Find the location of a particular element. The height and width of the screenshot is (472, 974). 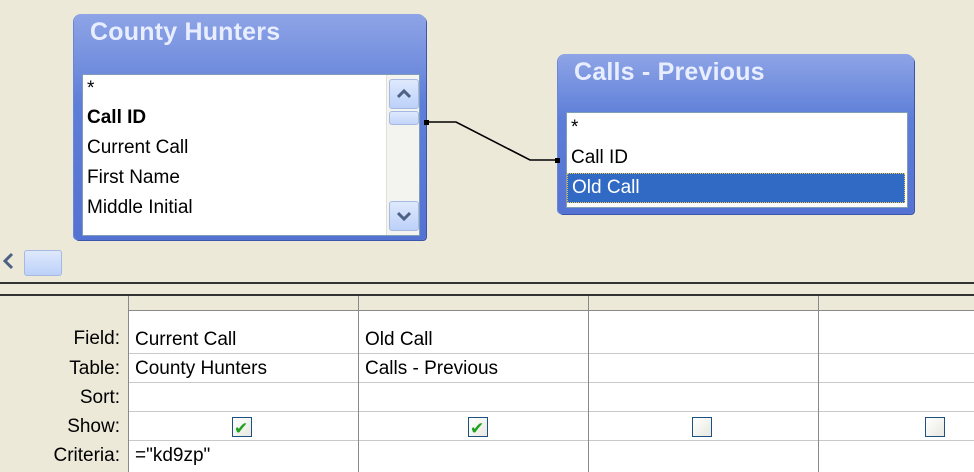

grid-column-2: Old Call Calls - Previous is located at coordinates (473, 384).